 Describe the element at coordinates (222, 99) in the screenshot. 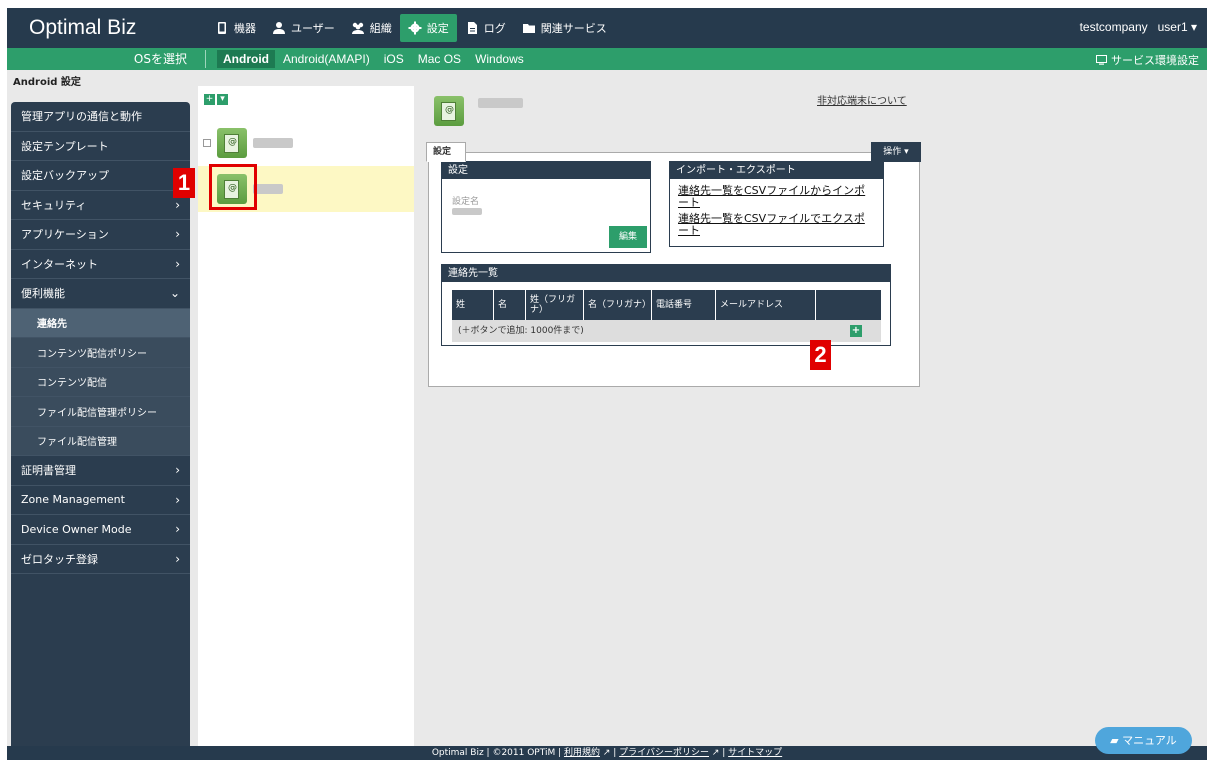

I see `add-profile-dropdown-button: ▾` at that location.